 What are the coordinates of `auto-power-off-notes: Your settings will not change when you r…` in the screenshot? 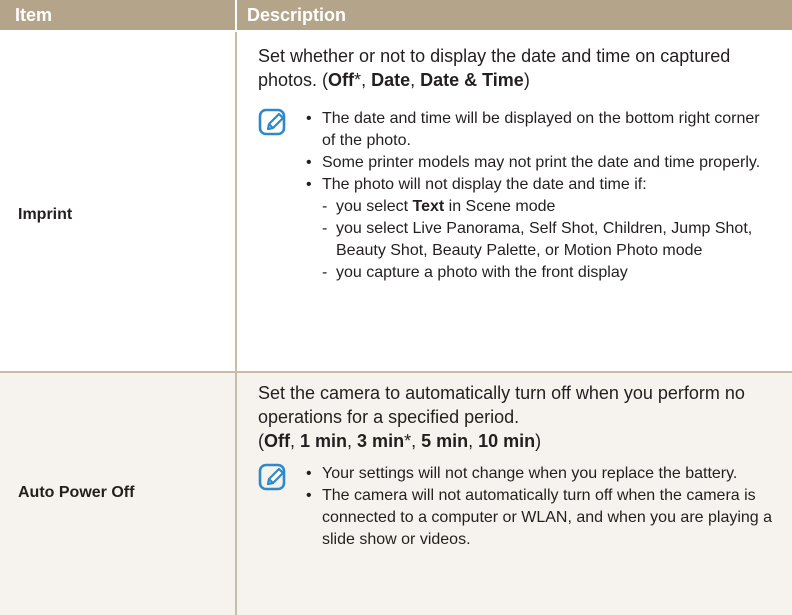 It's located at (541, 507).